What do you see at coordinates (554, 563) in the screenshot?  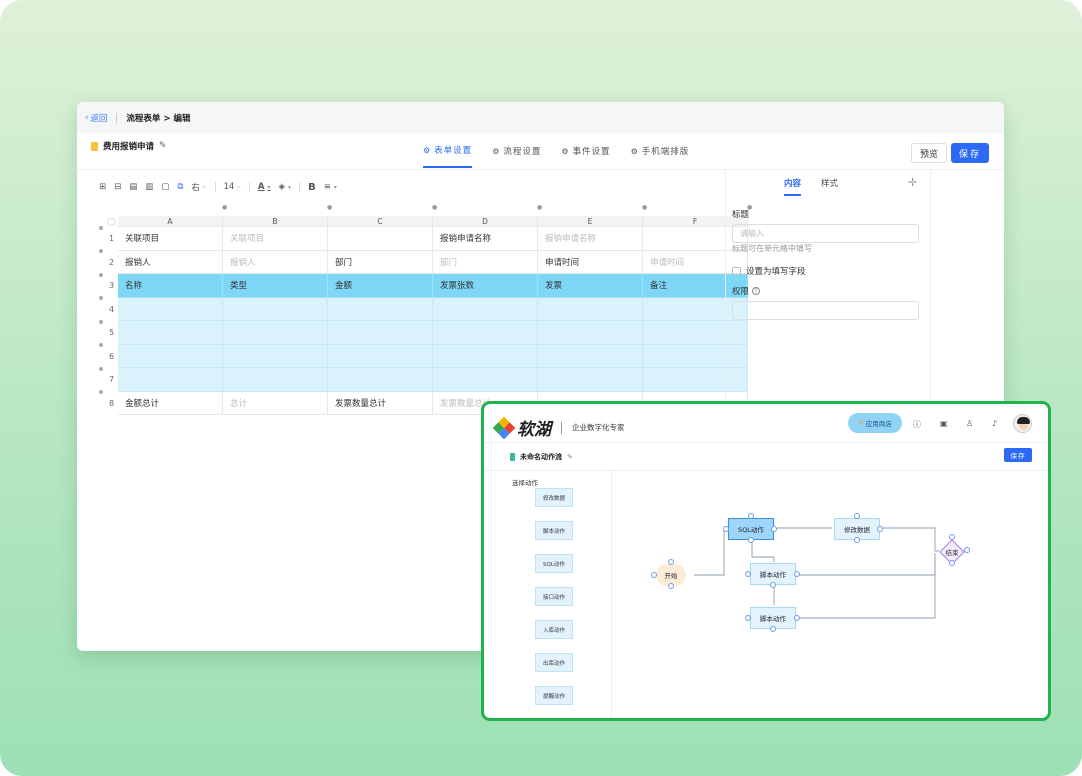 I see `action-item: SQL动作` at bounding box center [554, 563].